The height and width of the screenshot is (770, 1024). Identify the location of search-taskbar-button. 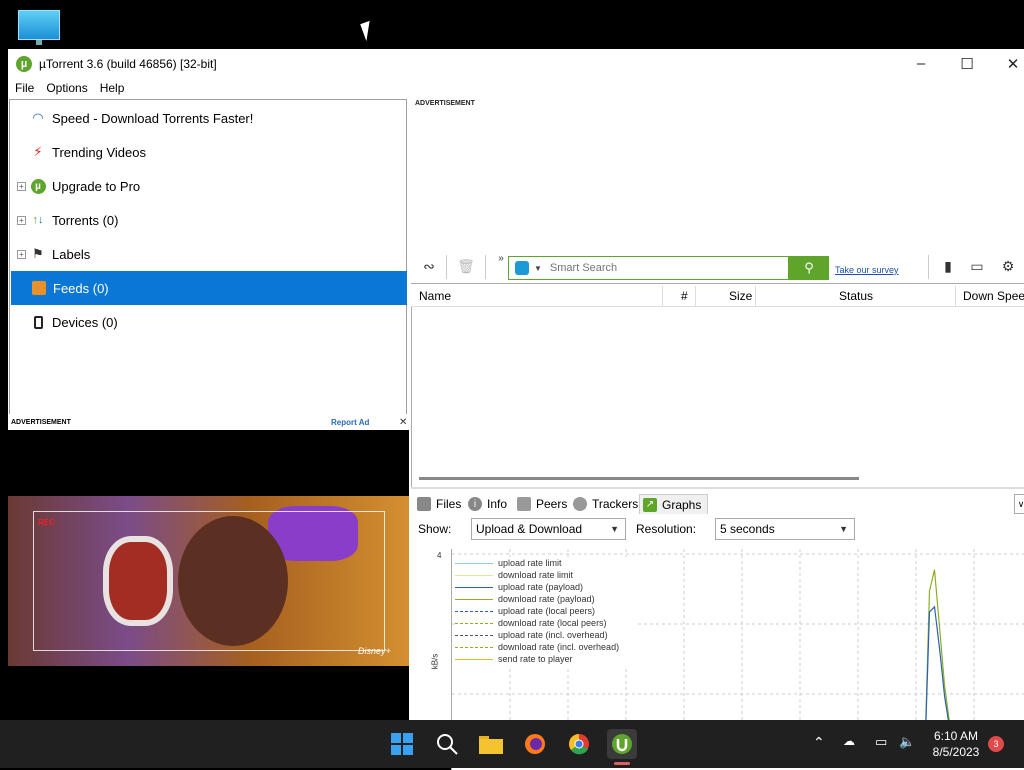
(447, 744).